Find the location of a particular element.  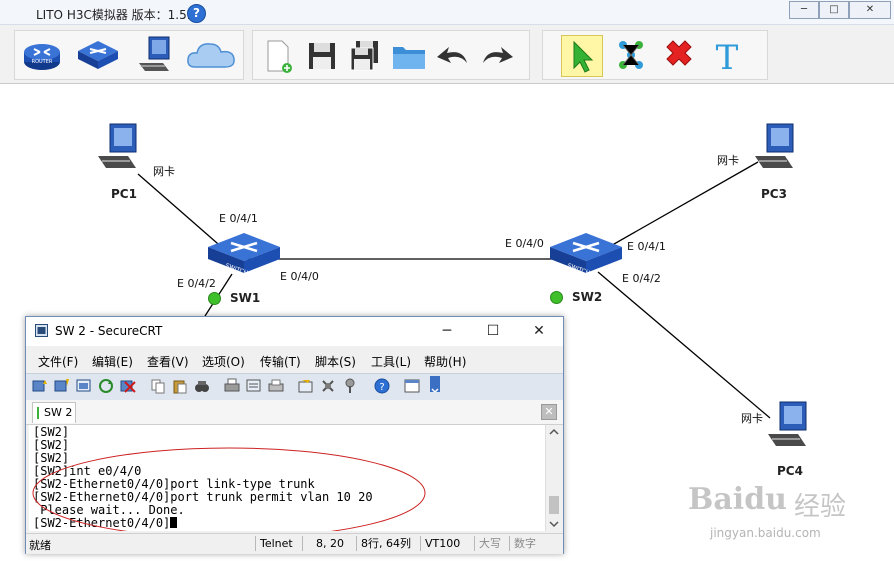

scroll-up-icon is located at coordinates (554, 432).